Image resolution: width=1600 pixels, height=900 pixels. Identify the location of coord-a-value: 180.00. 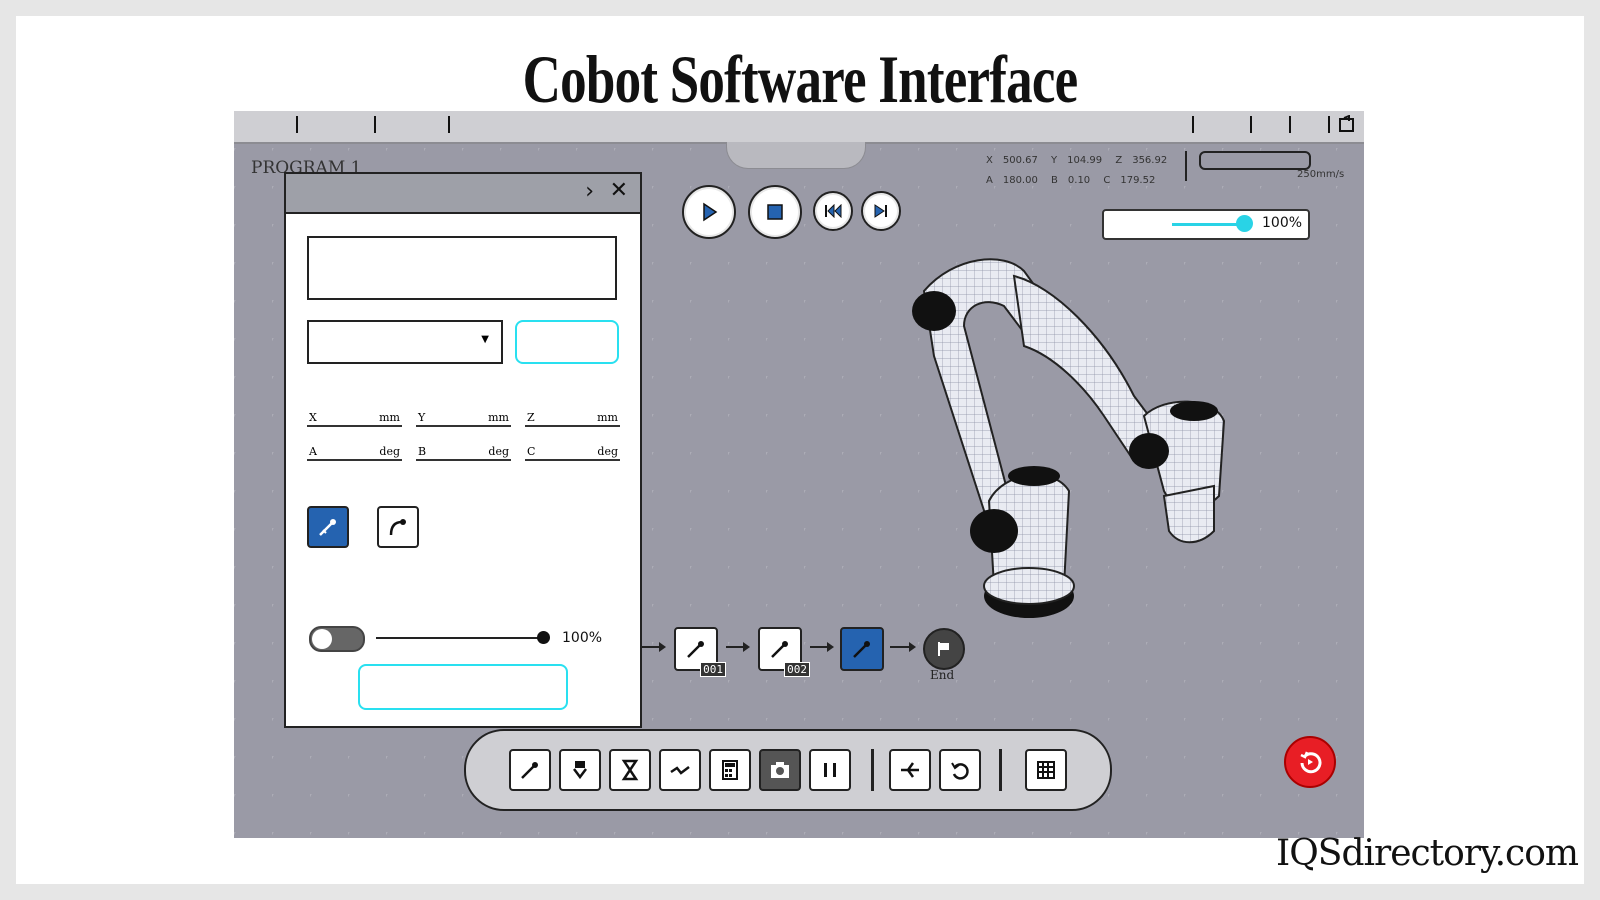
(1020, 180).